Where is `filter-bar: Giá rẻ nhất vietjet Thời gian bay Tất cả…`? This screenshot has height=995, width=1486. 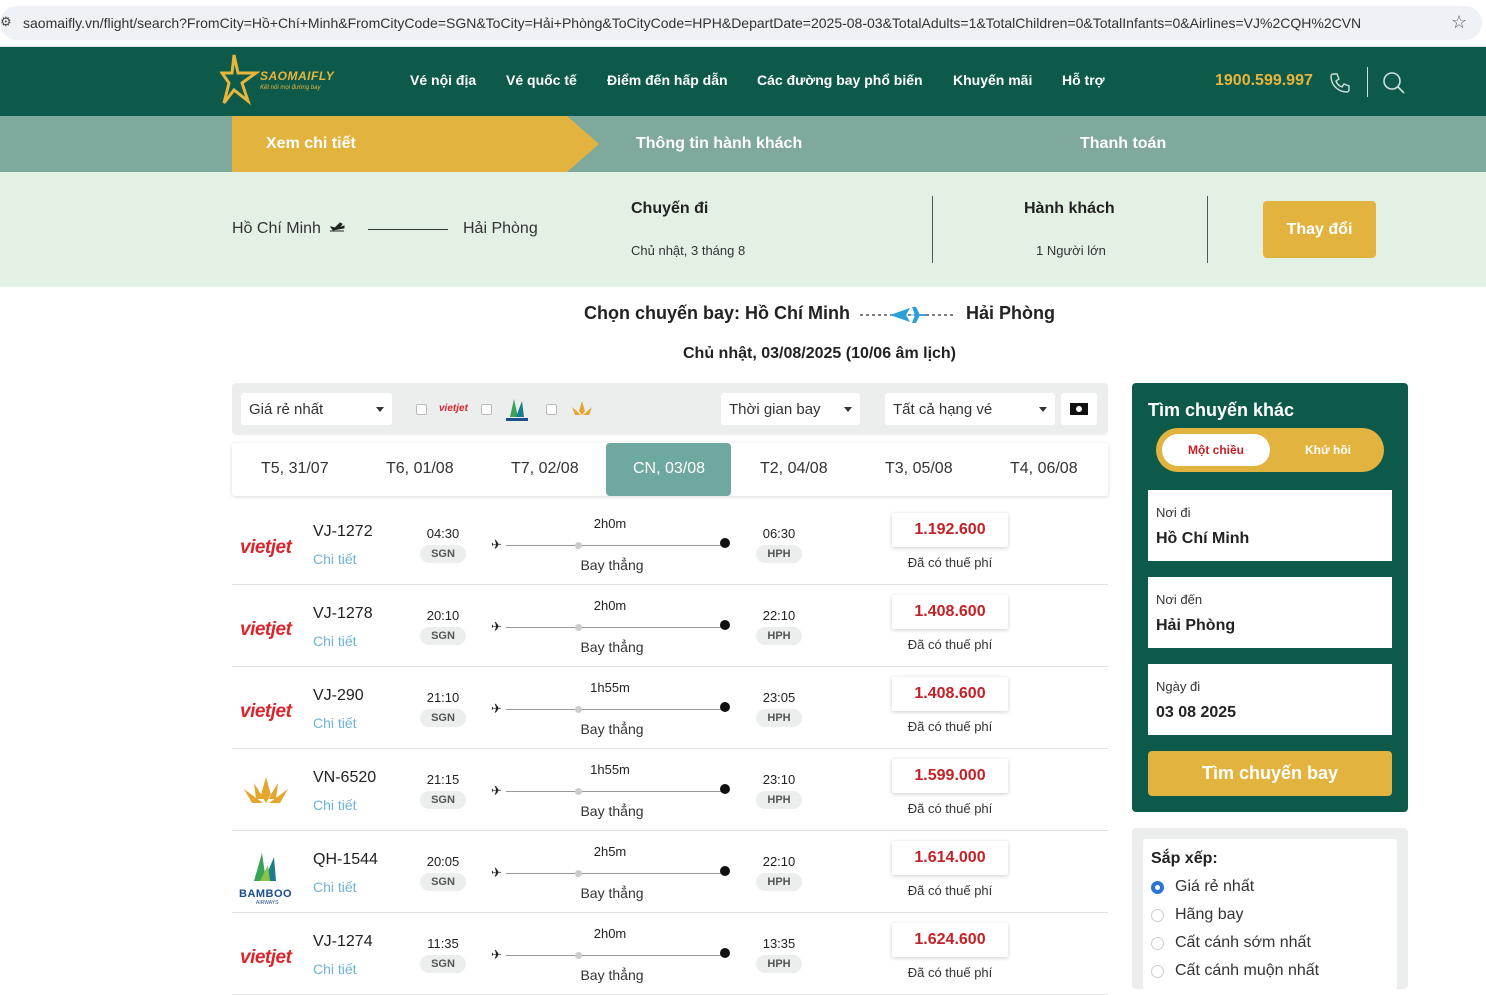
filter-bar: Giá rẻ nhất vietjet Thời gian bay Tất cả… is located at coordinates (670, 409).